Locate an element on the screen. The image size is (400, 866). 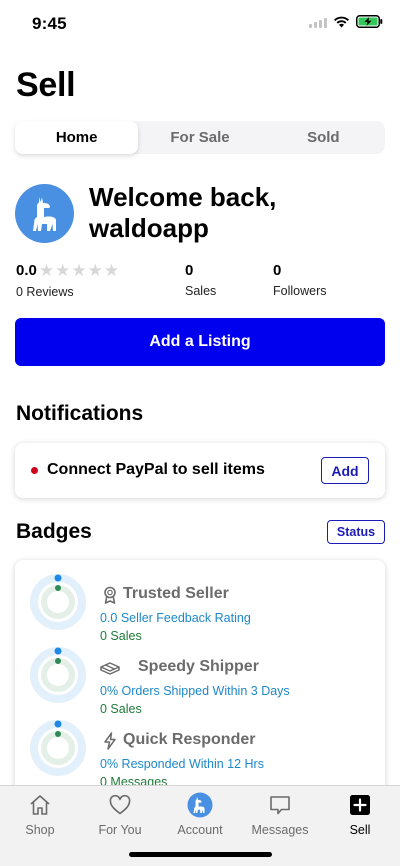
badge-title: Trusted Seller is located at coordinates (176, 593).